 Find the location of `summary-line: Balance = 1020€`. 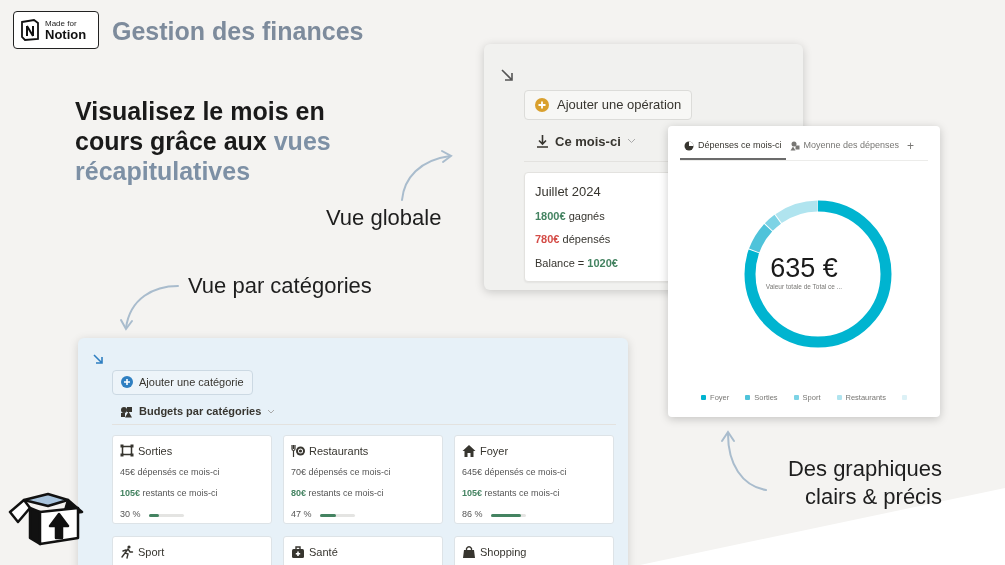

summary-line: Balance = 1020€ is located at coordinates (577, 263).